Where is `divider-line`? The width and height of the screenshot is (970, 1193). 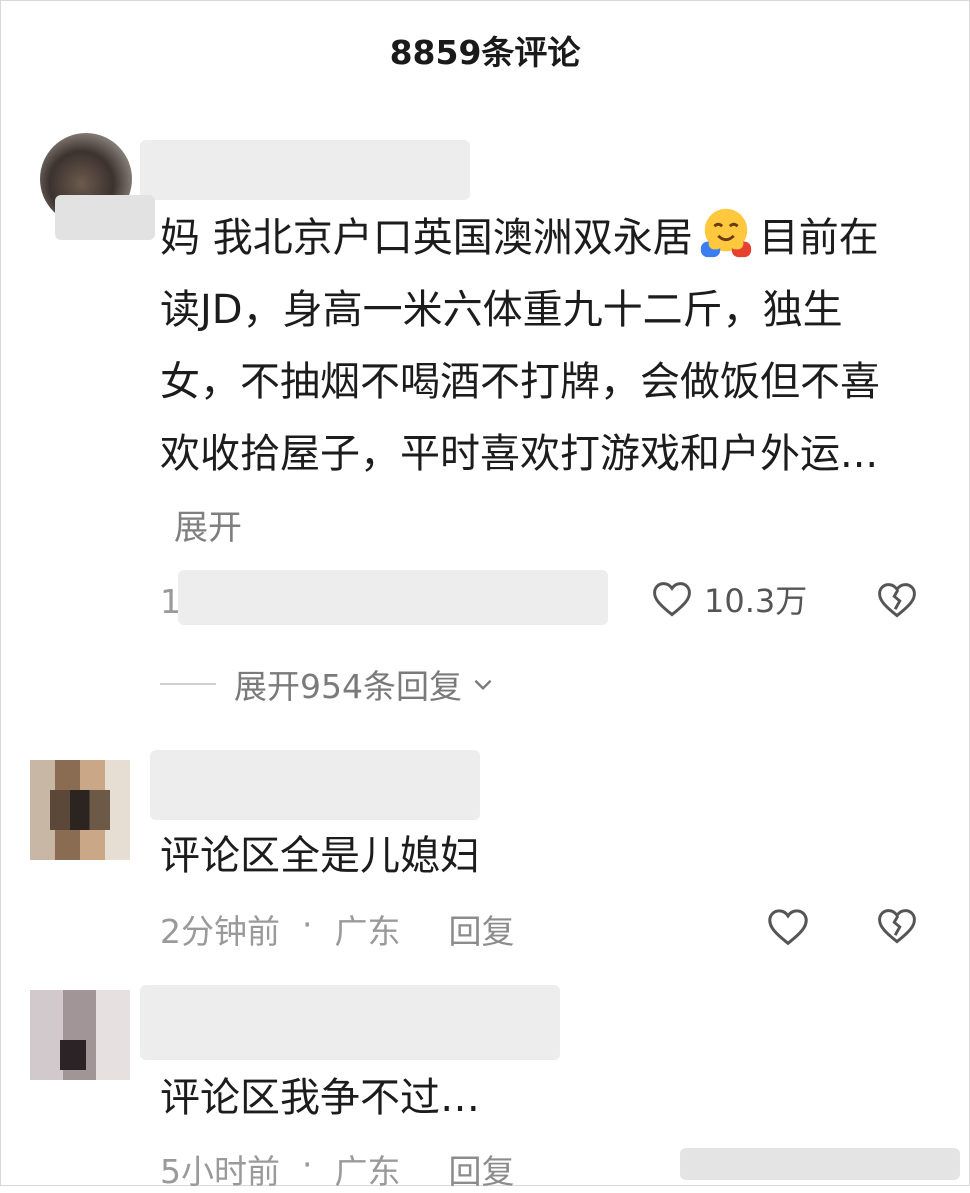 divider-line is located at coordinates (188, 684).